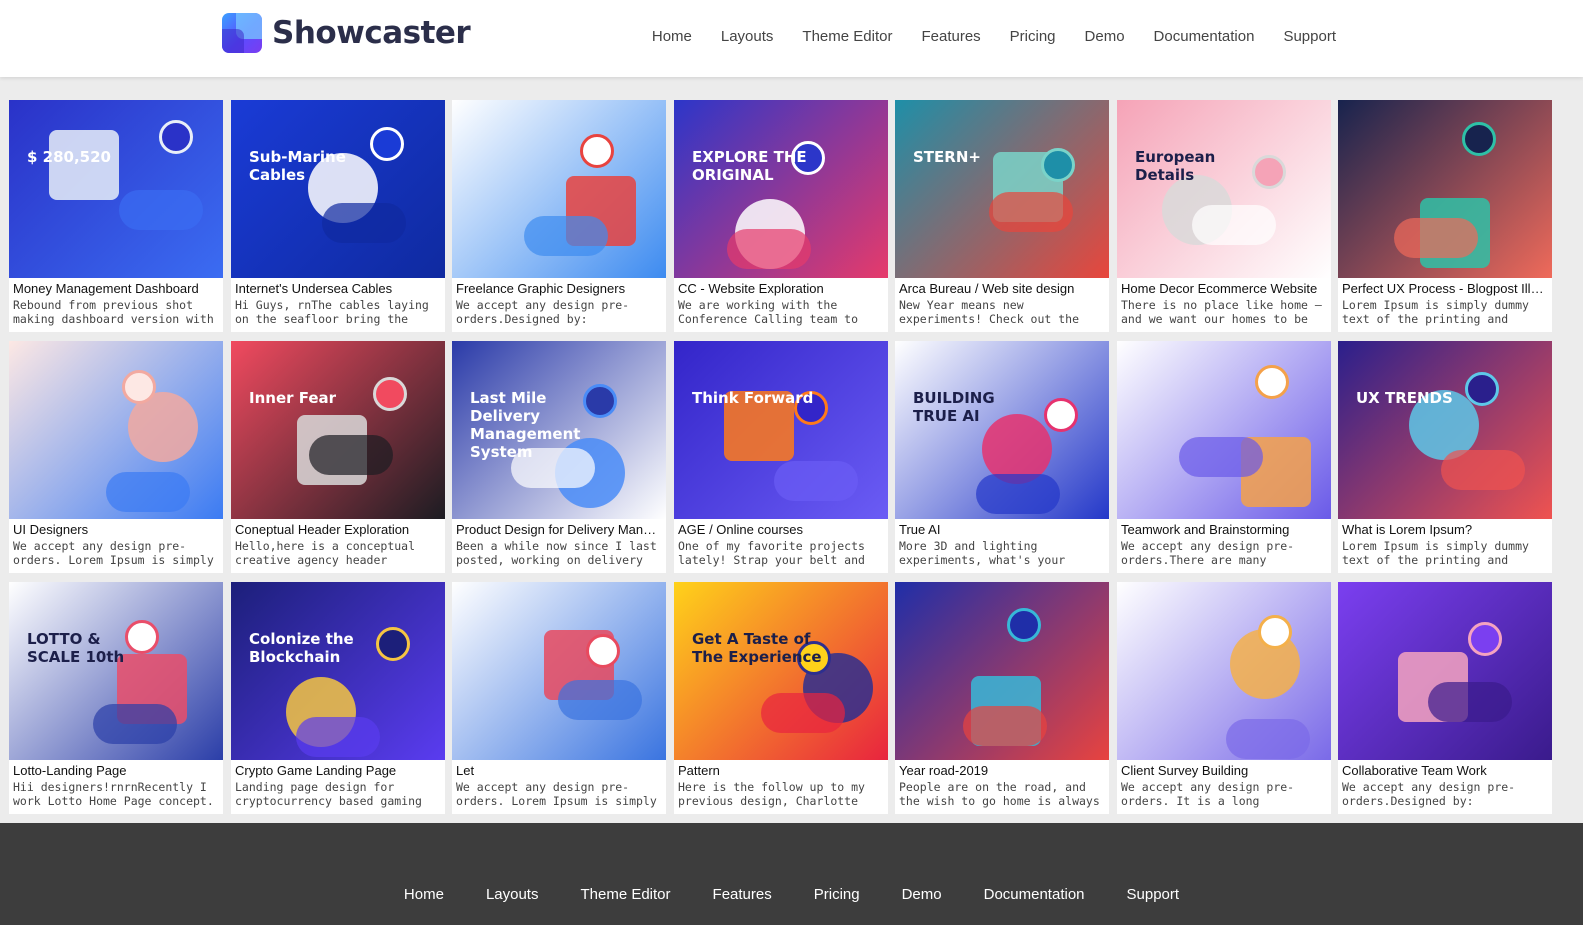  I want to click on card-thumbnail: Inner Fear, so click(338, 430).